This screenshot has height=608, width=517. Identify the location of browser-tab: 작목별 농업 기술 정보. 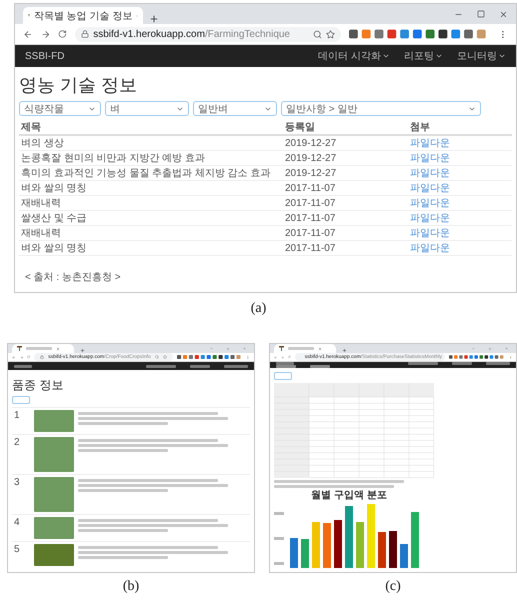
(83, 15).